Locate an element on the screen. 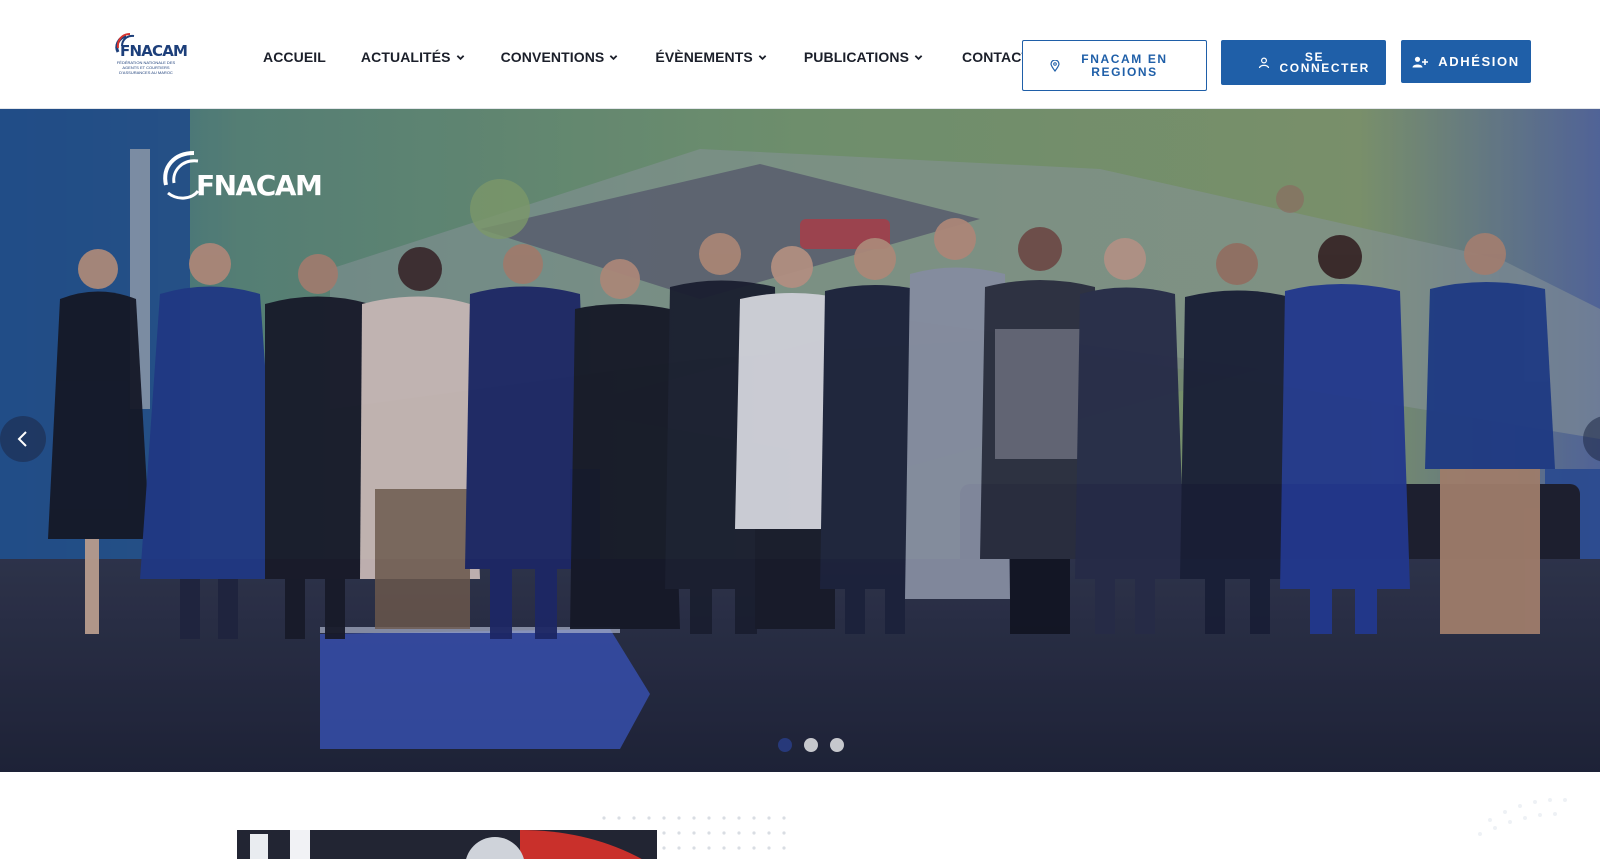 This screenshot has width=1600, height=859. slider-prev-button is located at coordinates (23, 439).